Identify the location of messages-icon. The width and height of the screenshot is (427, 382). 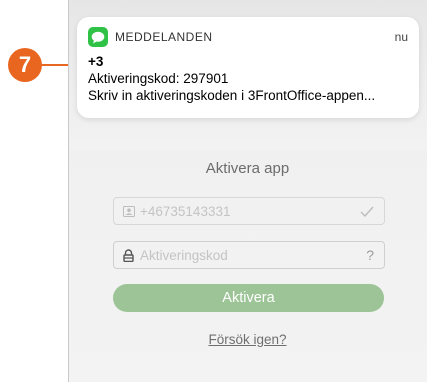
(98, 37).